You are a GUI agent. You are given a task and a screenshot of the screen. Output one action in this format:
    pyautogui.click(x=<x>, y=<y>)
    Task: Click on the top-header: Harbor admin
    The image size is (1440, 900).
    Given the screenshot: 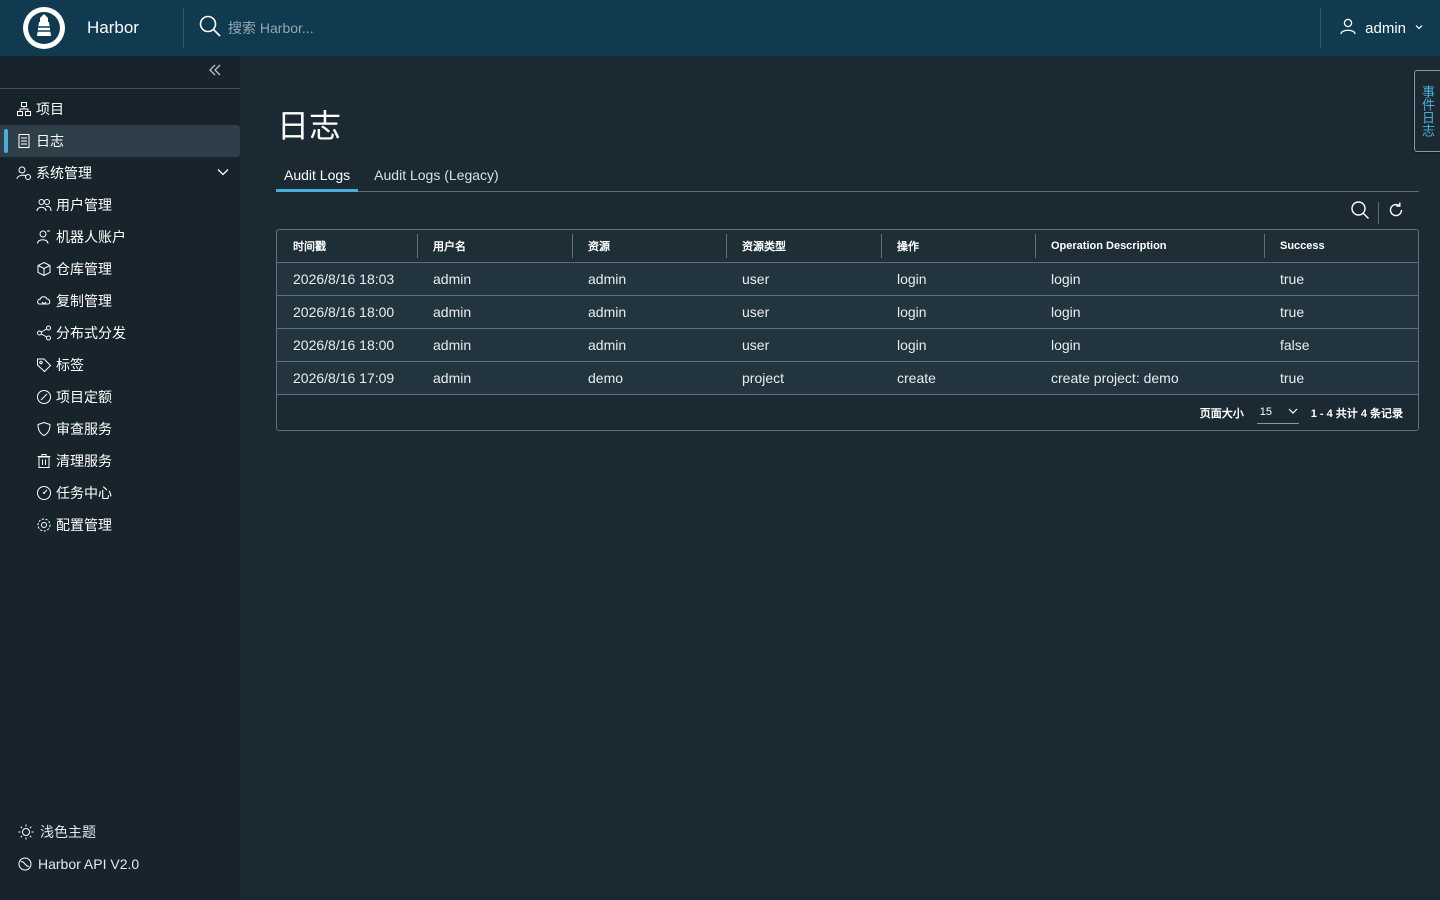 What is the action you would take?
    pyautogui.click(x=720, y=28)
    